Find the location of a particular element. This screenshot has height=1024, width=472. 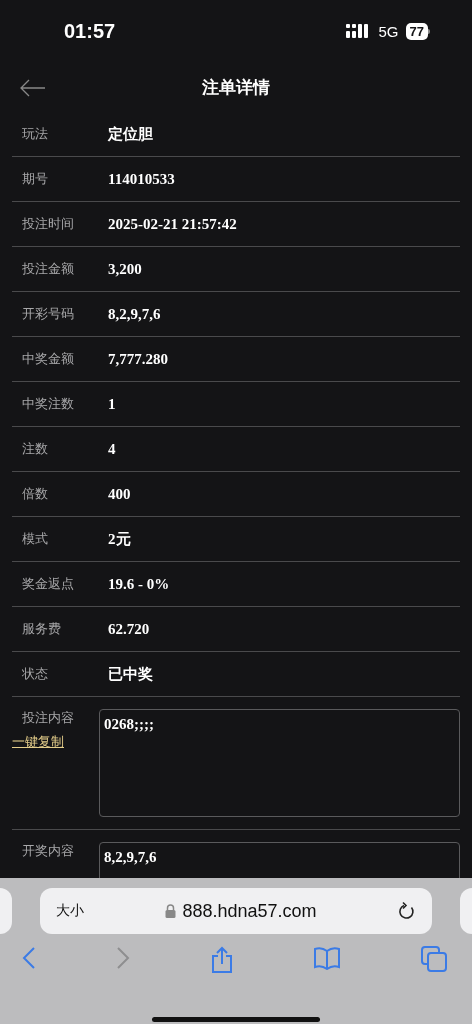

status-time: 01:57 is located at coordinates (90, 31).